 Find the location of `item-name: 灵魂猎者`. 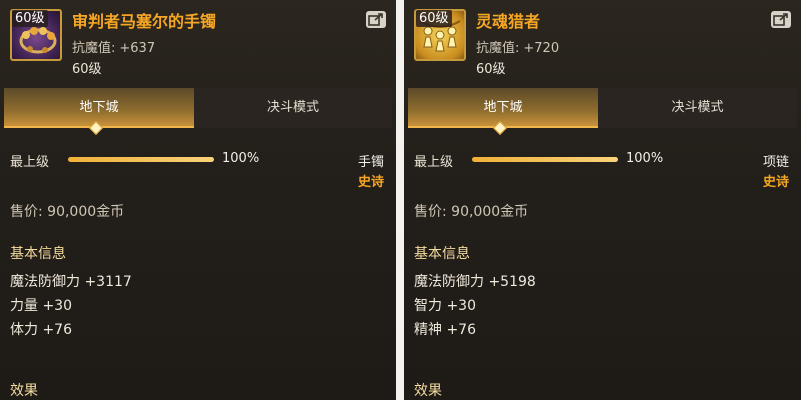

item-name: 灵魂猎者 is located at coordinates (508, 21).